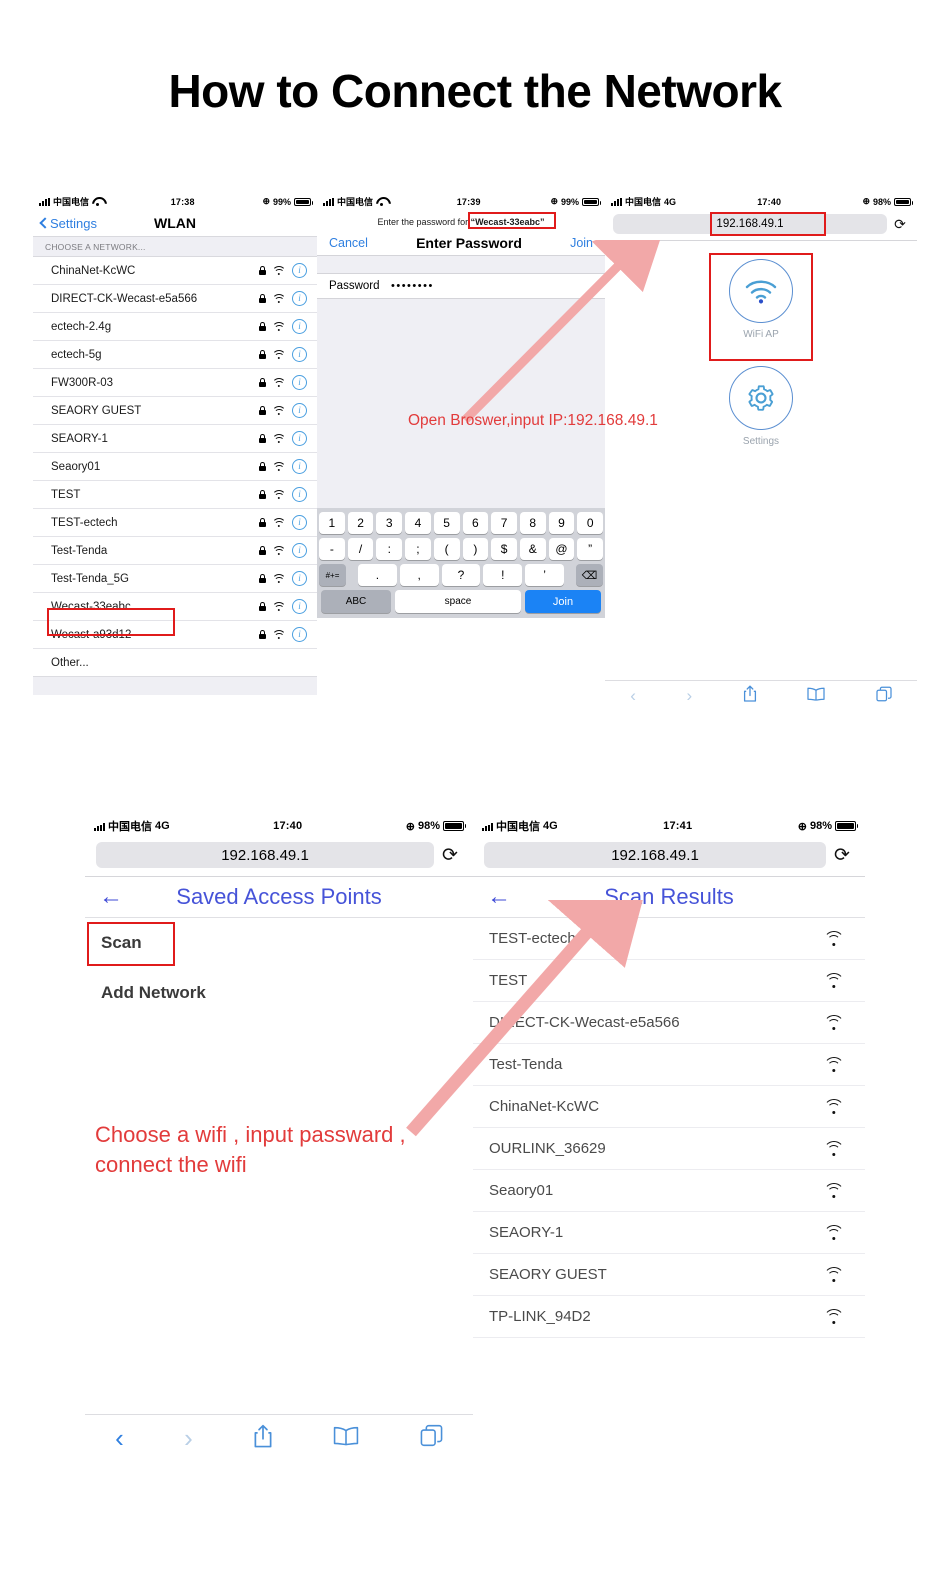 The height and width of the screenshot is (1595, 950). Describe the element at coordinates (669, 1065) in the screenshot. I see `scan-result-row: Test-Tenda` at that location.